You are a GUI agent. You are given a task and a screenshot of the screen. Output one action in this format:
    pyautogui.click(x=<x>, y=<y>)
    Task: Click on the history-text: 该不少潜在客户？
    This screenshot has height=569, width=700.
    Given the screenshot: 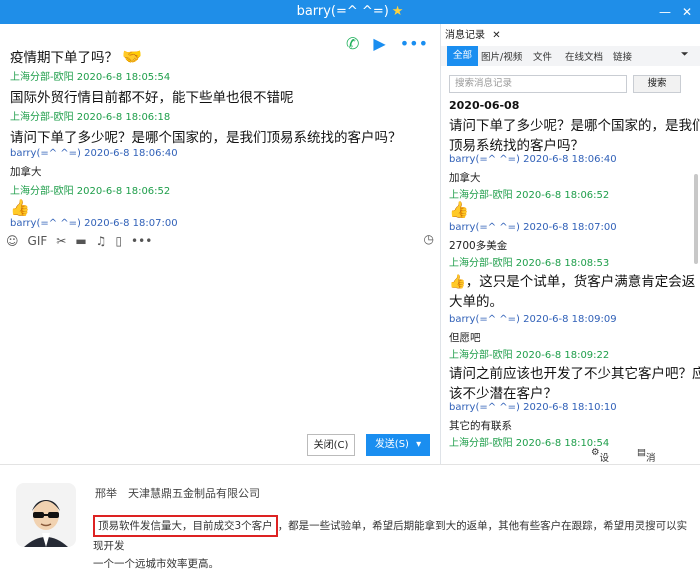 What is the action you would take?
    pyautogui.click(x=503, y=394)
    